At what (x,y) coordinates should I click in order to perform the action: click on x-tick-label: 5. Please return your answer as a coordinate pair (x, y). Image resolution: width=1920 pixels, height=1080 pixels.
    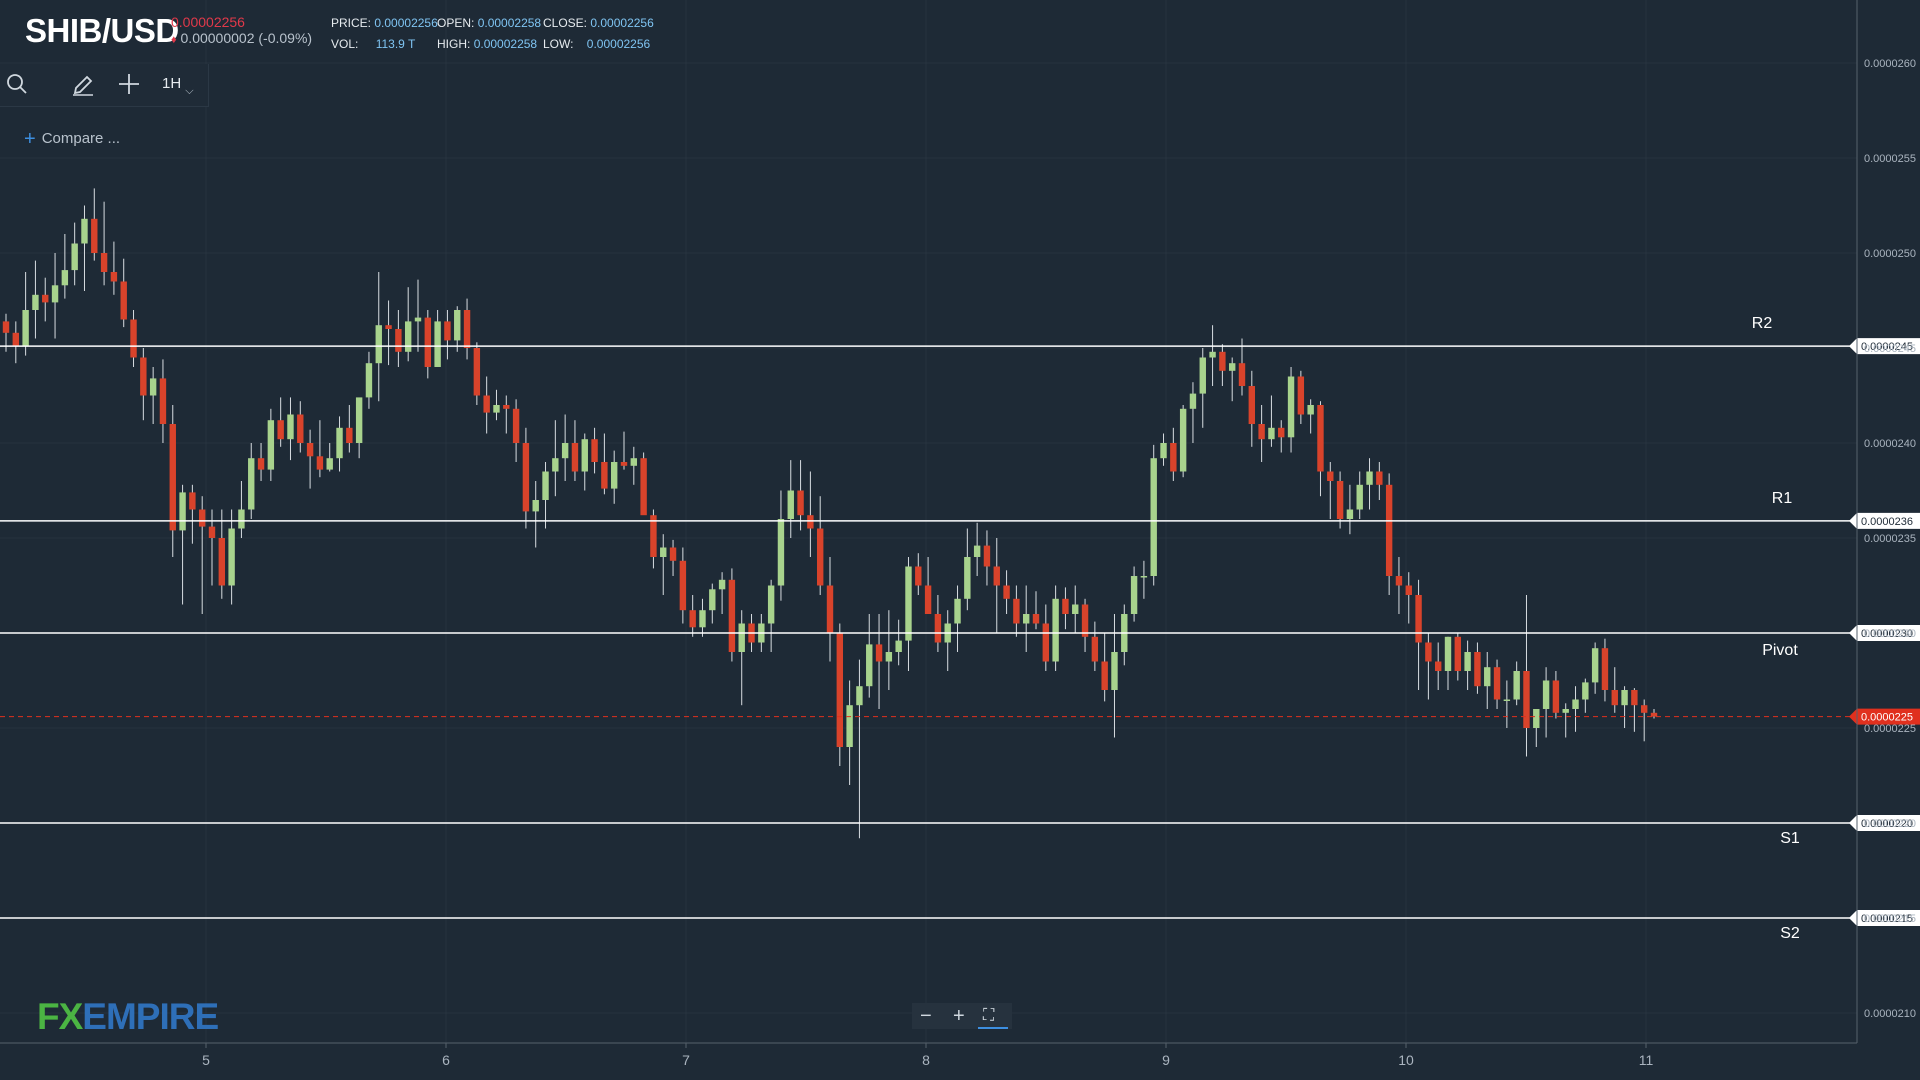
    Looking at the image, I should click on (206, 1060).